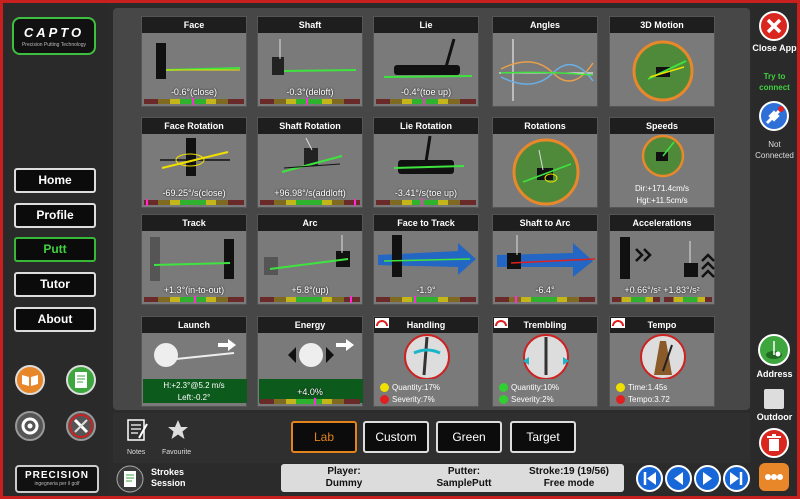 This screenshot has height=499, width=800. Describe the element at coordinates (774, 82) in the screenshot. I see `try-to-connect-link: Try to connect` at that location.